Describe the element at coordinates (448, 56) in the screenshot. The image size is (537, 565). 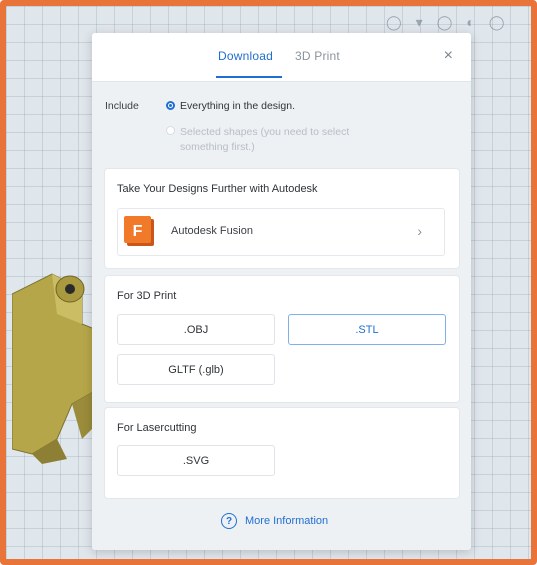
I see `close-icon: ×` at that location.